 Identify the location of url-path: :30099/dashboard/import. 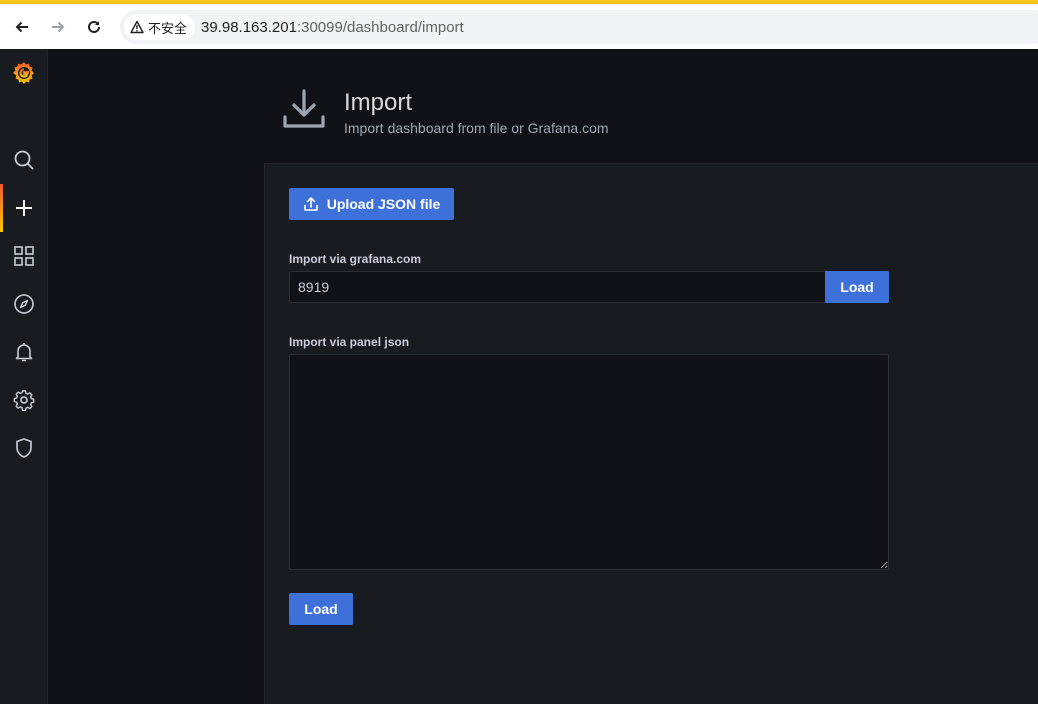
(380, 27).